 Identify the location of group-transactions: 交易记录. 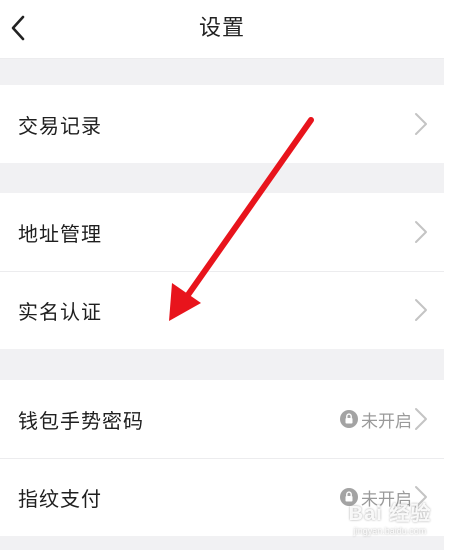
(222, 124).